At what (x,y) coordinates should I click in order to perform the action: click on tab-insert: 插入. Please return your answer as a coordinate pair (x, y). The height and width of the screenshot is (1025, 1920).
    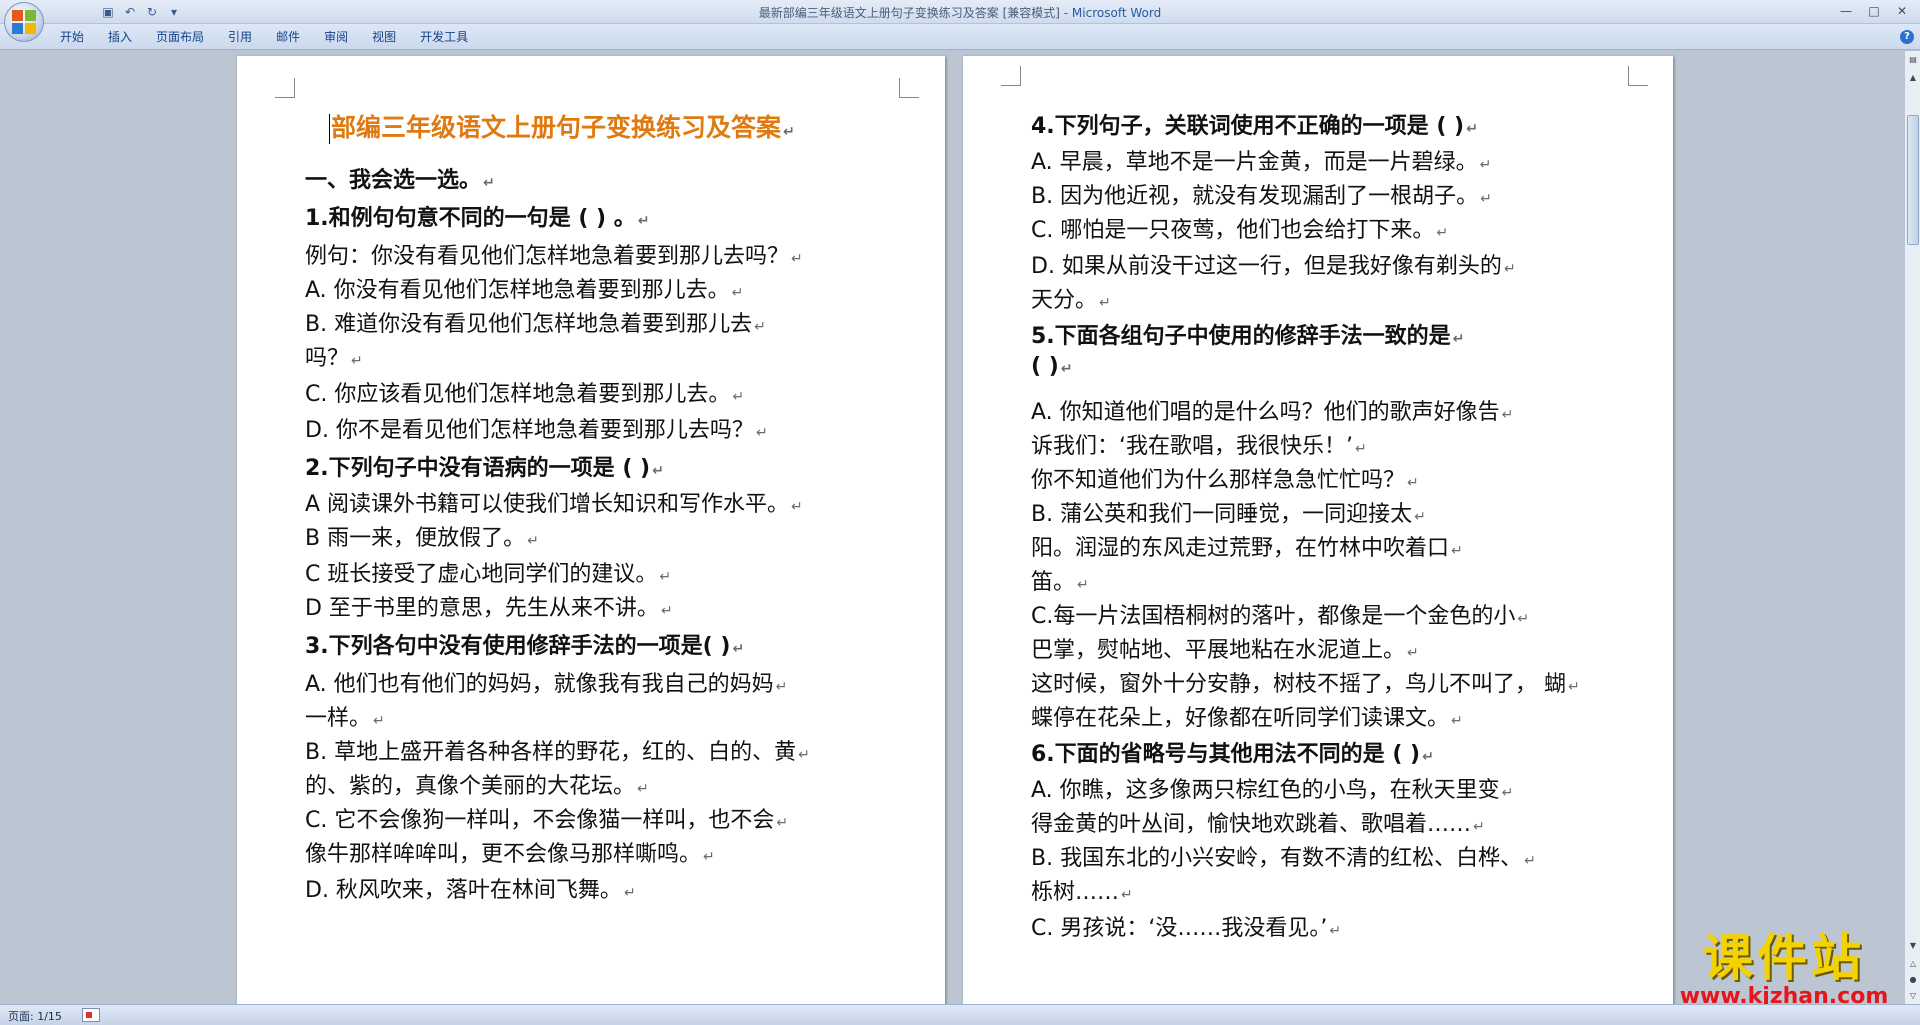
    Looking at the image, I should click on (120, 37).